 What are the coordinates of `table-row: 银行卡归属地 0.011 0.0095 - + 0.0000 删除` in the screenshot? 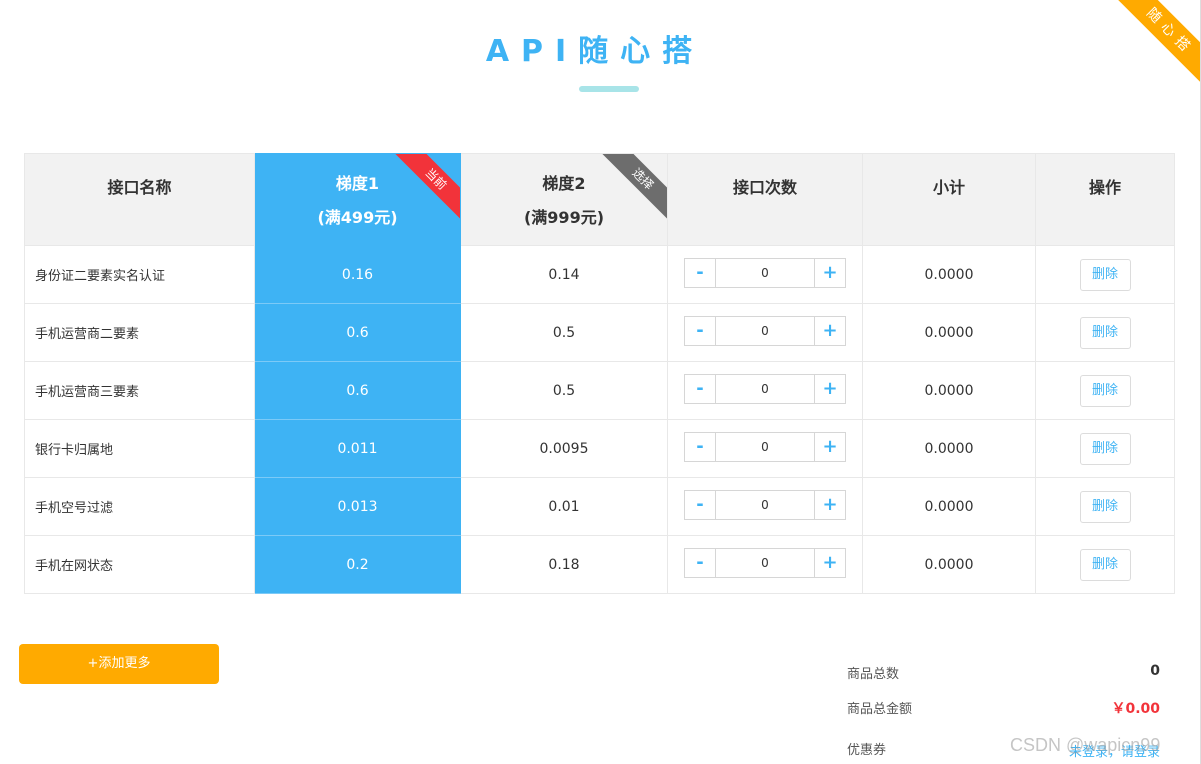 It's located at (599, 448).